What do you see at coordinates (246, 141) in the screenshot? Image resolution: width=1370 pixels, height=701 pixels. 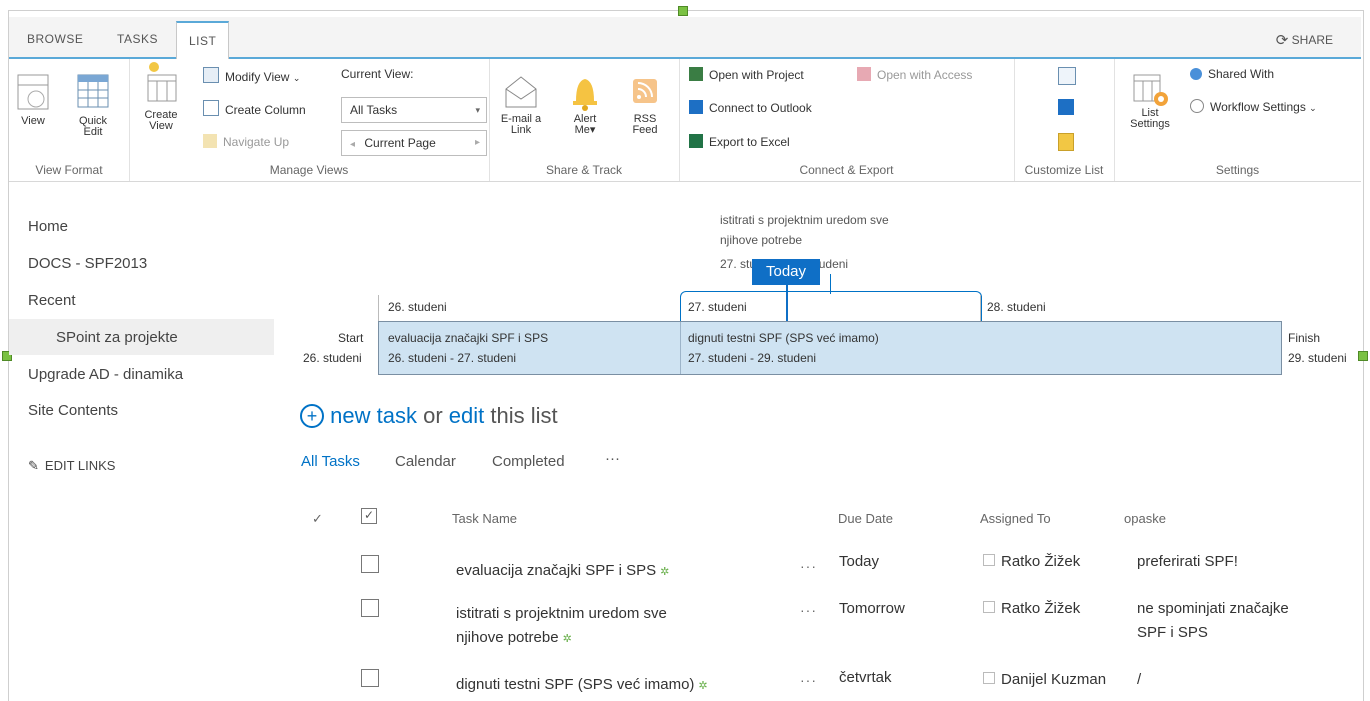 I see `navigate-up-button: Navigate Up` at bounding box center [246, 141].